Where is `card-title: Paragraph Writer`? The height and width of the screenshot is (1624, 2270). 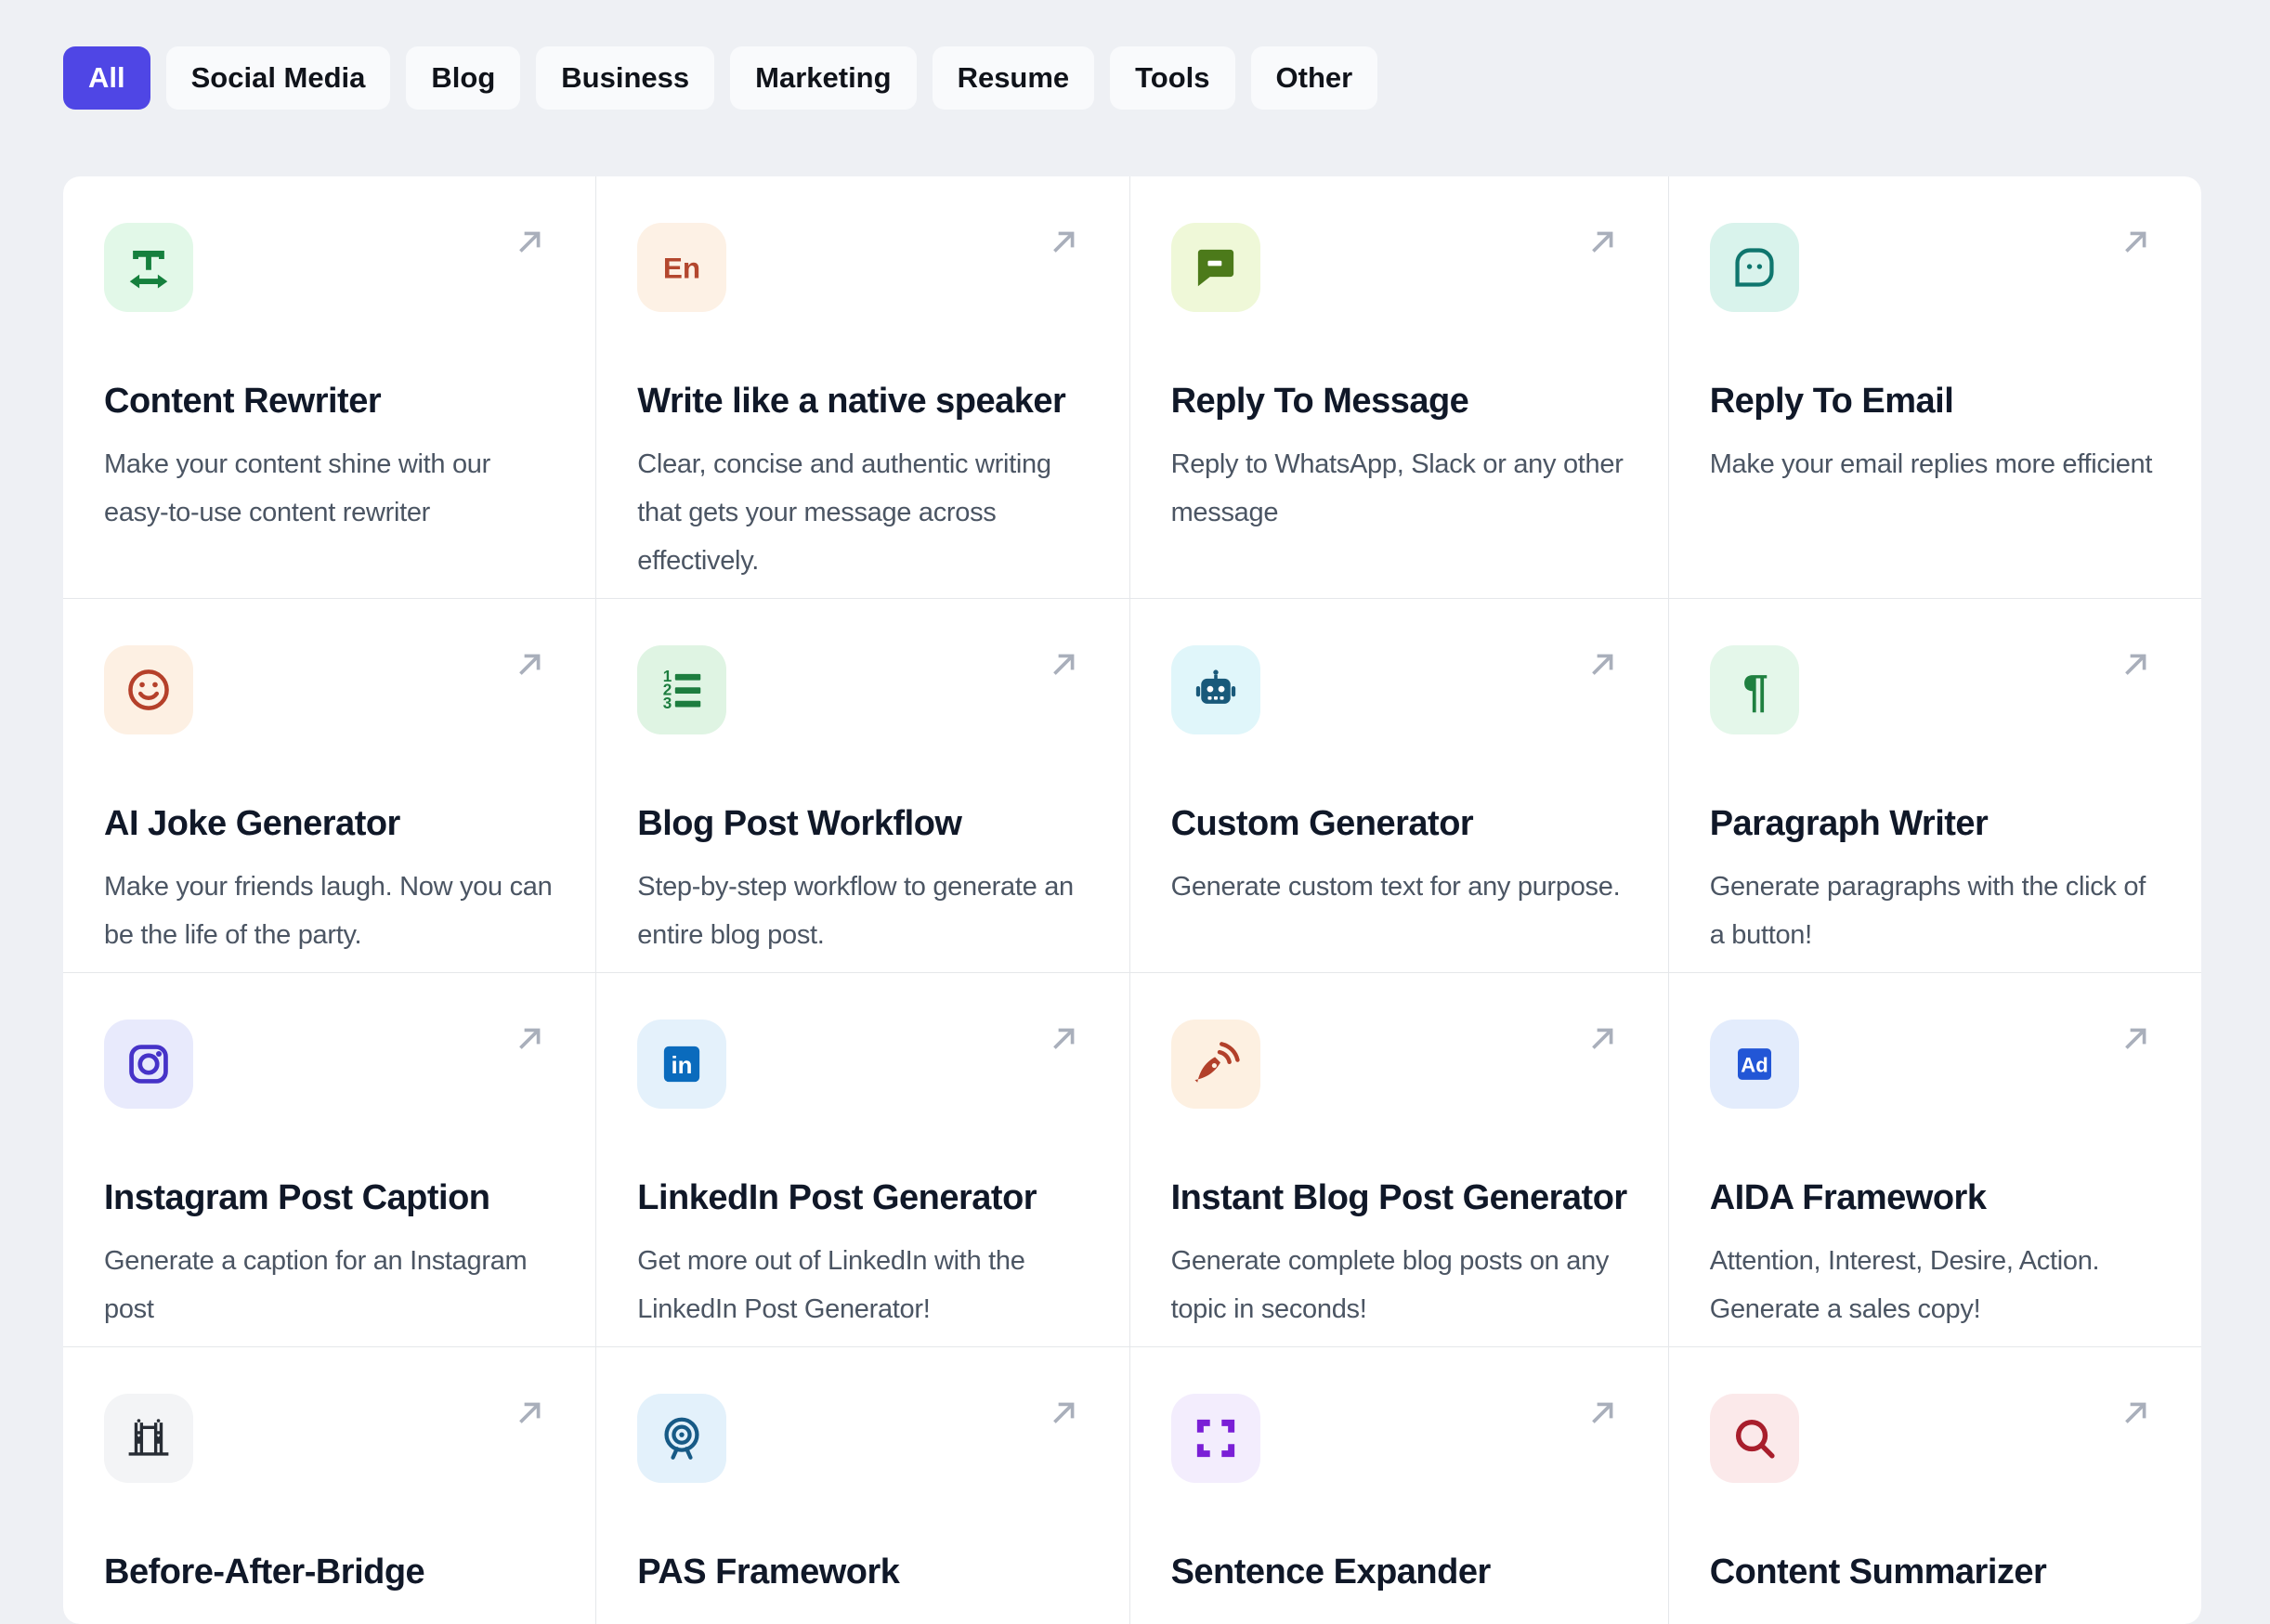 card-title: Paragraph Writer is located at coordinates (1849, 823).